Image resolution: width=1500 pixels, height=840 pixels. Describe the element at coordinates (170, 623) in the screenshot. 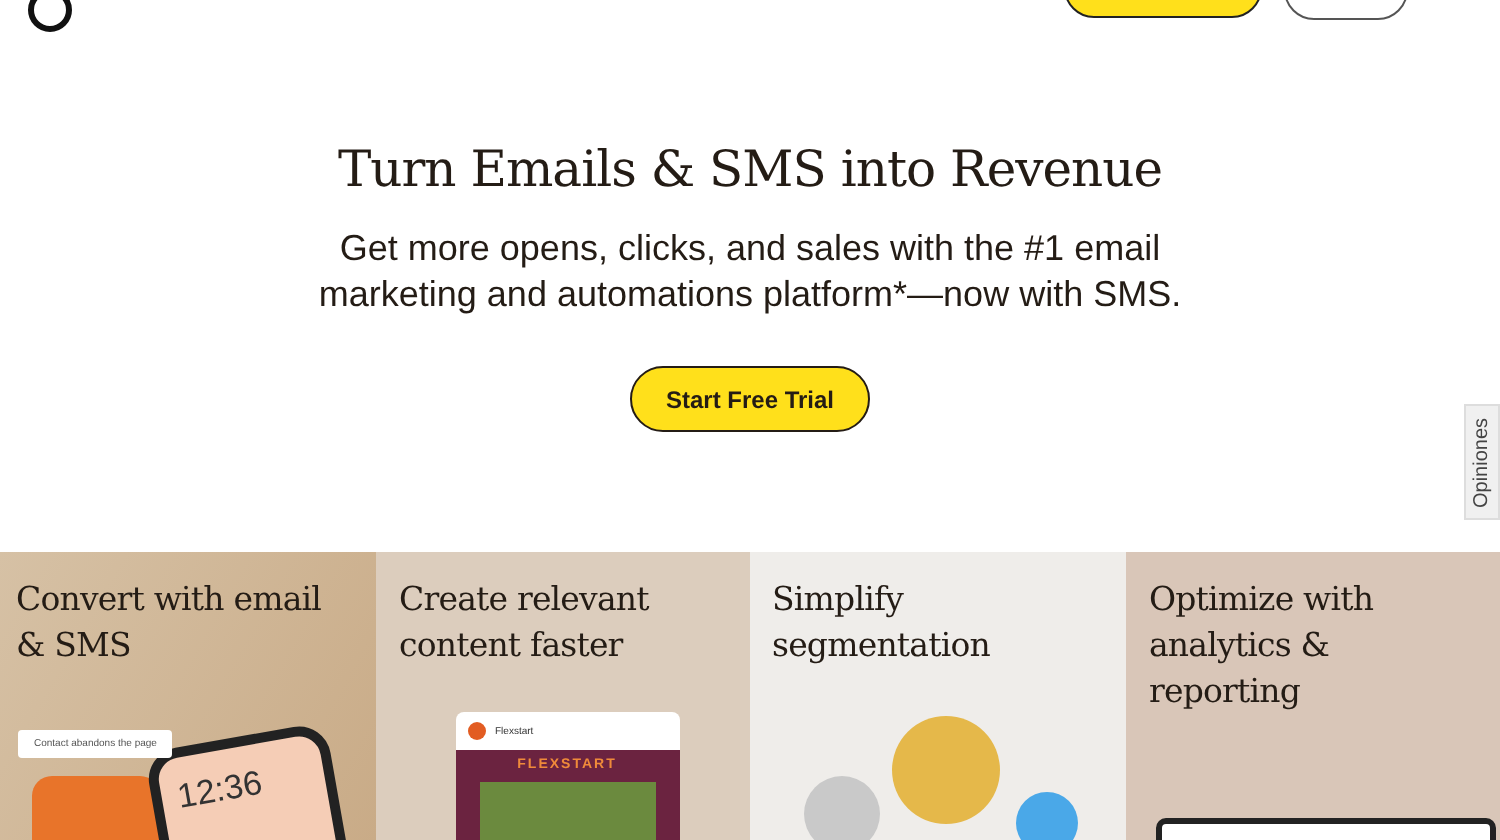

I see `feature-title: Convert with email & SMS` at that location.